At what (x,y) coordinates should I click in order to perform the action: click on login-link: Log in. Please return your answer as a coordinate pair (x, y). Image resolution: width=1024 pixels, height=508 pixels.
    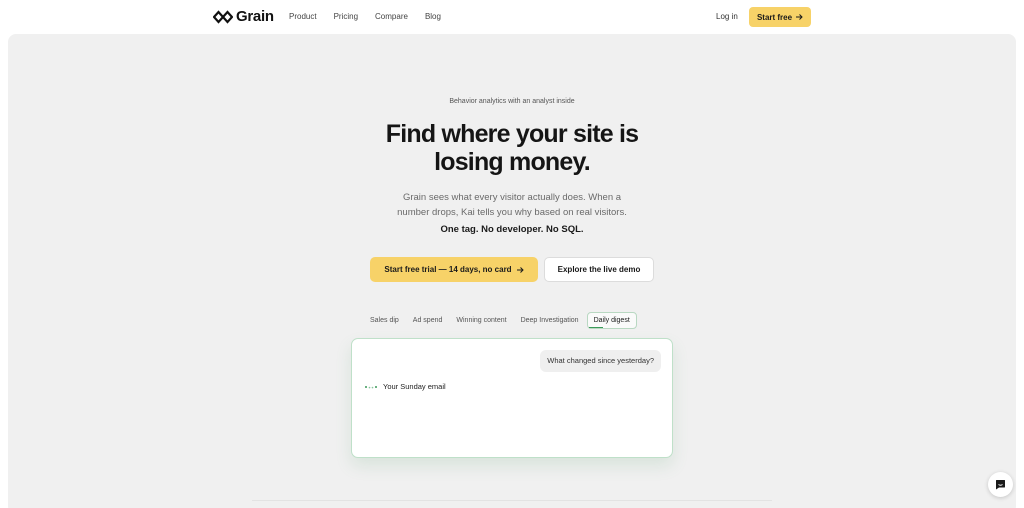
    Looking at the image, I should click on (727, 16).